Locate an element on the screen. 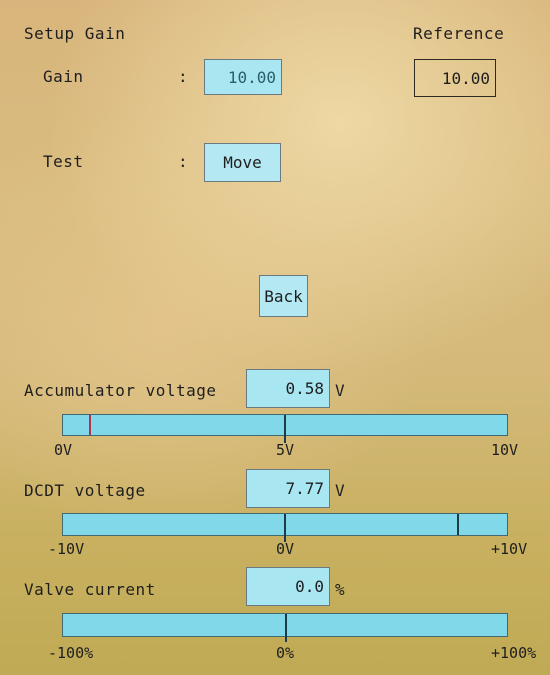  page-title: Setup Gain is located at coordinates (75, 33).